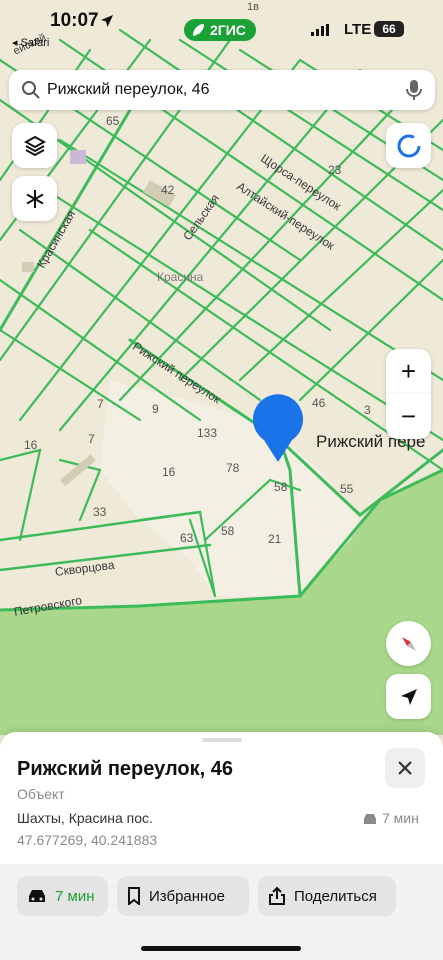  What do you see at coordinates (85, 818) in the screenshot?
I see `place-city: Шахты, Красина пос.` at bounding box center [85, 818].